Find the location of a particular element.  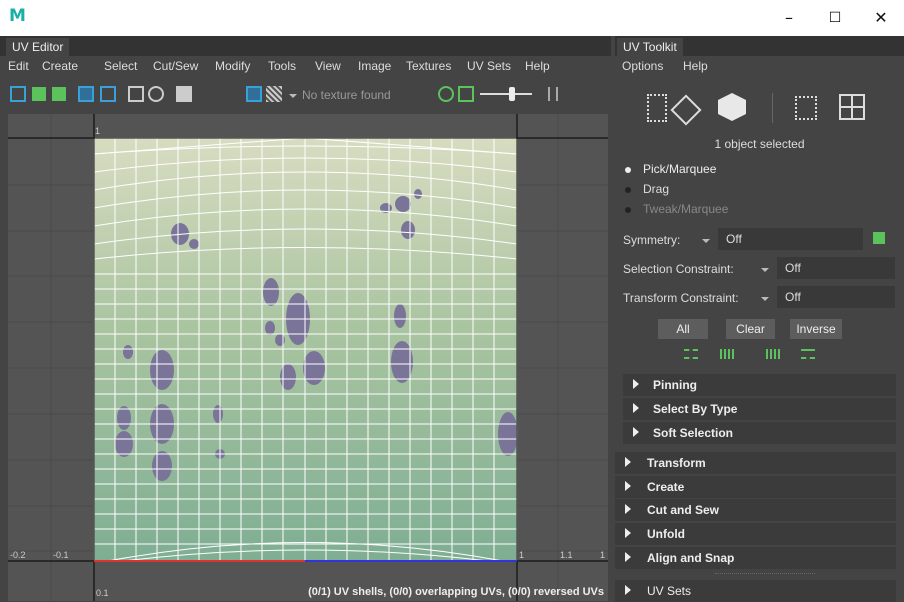

toolbar-expand2-icon is located at coordinates (557, 94).